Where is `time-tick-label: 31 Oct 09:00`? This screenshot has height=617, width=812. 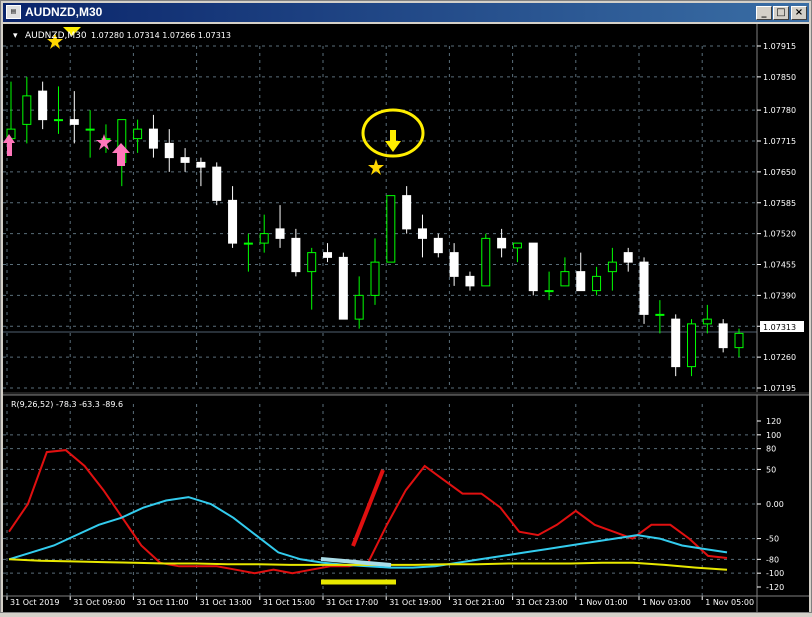 time-tick-label: 31 Oct 09:00 is located at coordinates (99, 602).